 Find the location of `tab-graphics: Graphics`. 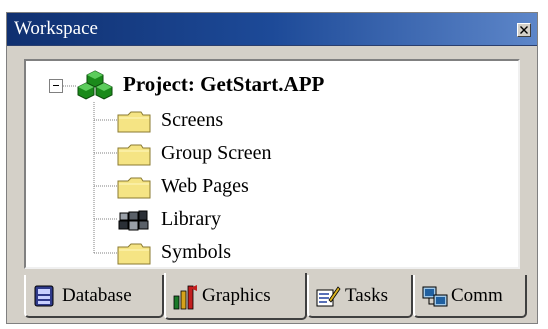

tab-graphics: Graphics is located at coordinates (235, 296).